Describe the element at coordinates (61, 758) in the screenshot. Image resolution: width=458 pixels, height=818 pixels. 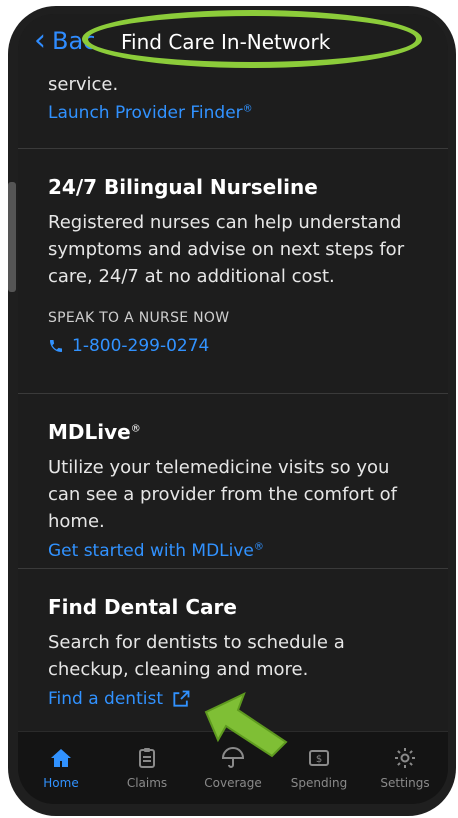
I see `home-icon` at that location.